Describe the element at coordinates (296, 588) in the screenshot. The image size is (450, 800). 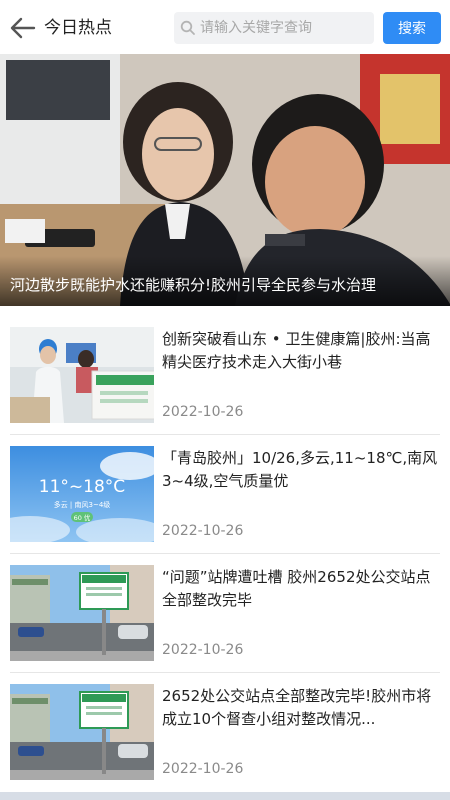
I see `news-title: “问题”站牌遭吐槽 胶州2652处公交站点全部整改完毕` at that location.